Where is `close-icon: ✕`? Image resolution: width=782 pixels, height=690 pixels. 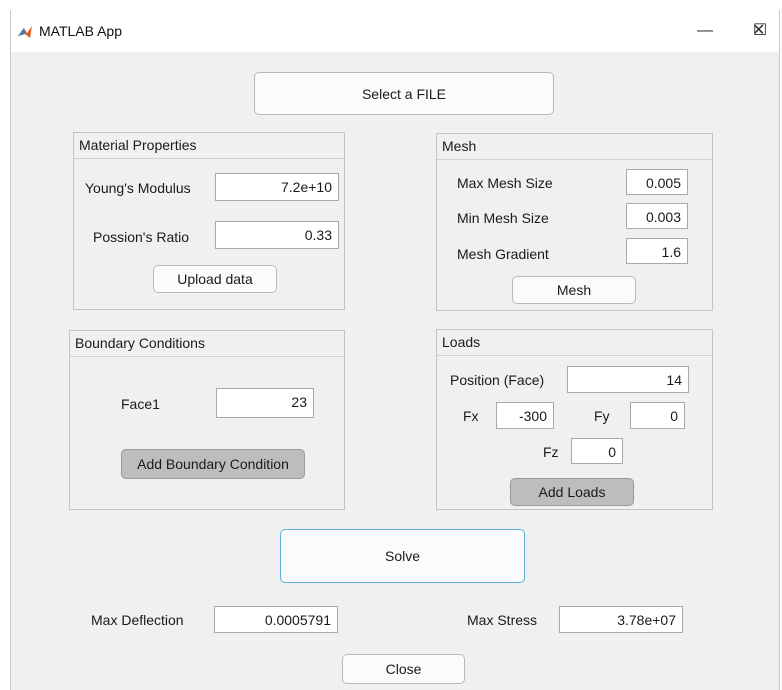
close-icon: ✕ is located at coordinates (758, 30).